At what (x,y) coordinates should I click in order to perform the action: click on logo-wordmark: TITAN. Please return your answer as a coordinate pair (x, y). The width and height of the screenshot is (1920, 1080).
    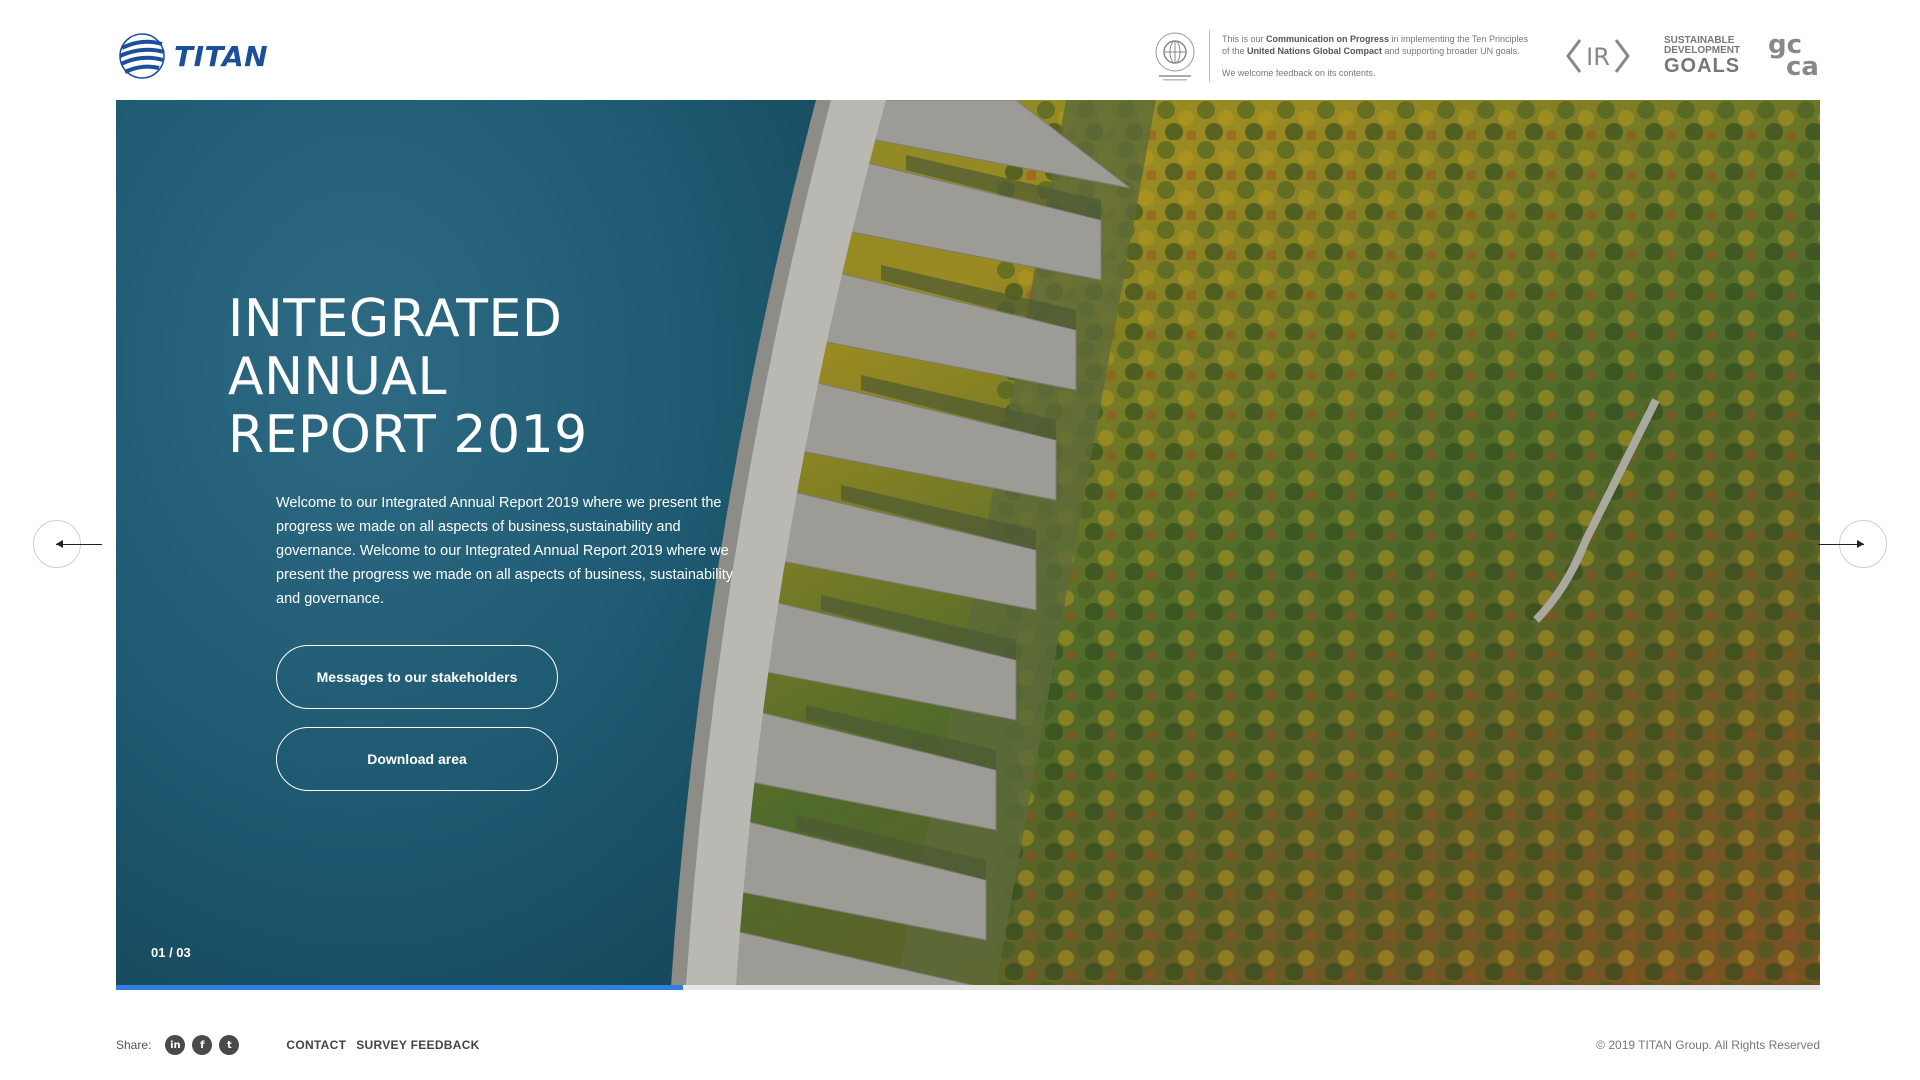
    Looking at the image, I should click on (221, 56).